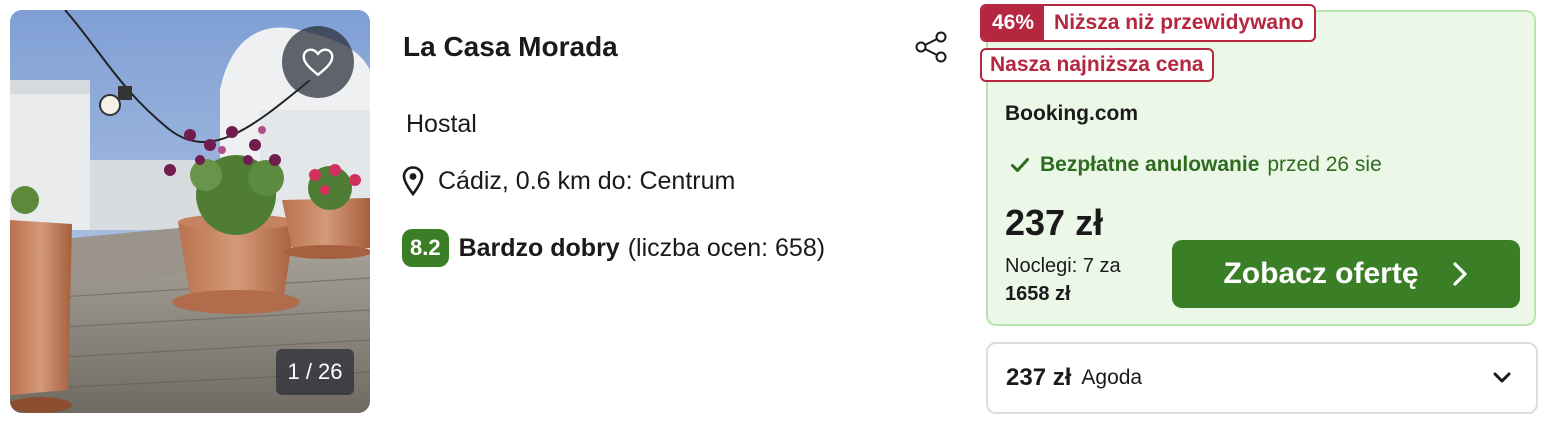 The height and width of the screenshot is (424, 1550). Describe the element at coordinates (1013, 23) in the screenshot. I see `discount-percent: 46%` at that location.